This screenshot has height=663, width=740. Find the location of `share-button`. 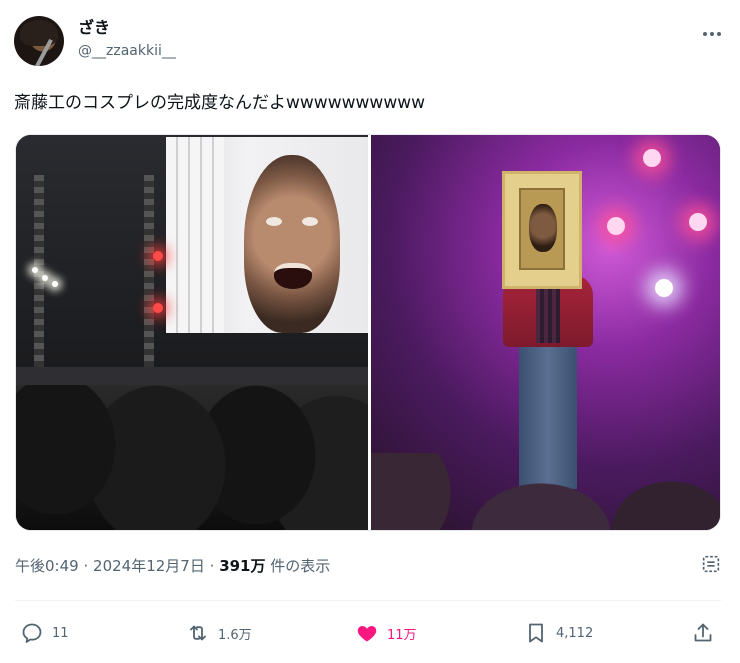

share-button is located at coordinates (707, 633).